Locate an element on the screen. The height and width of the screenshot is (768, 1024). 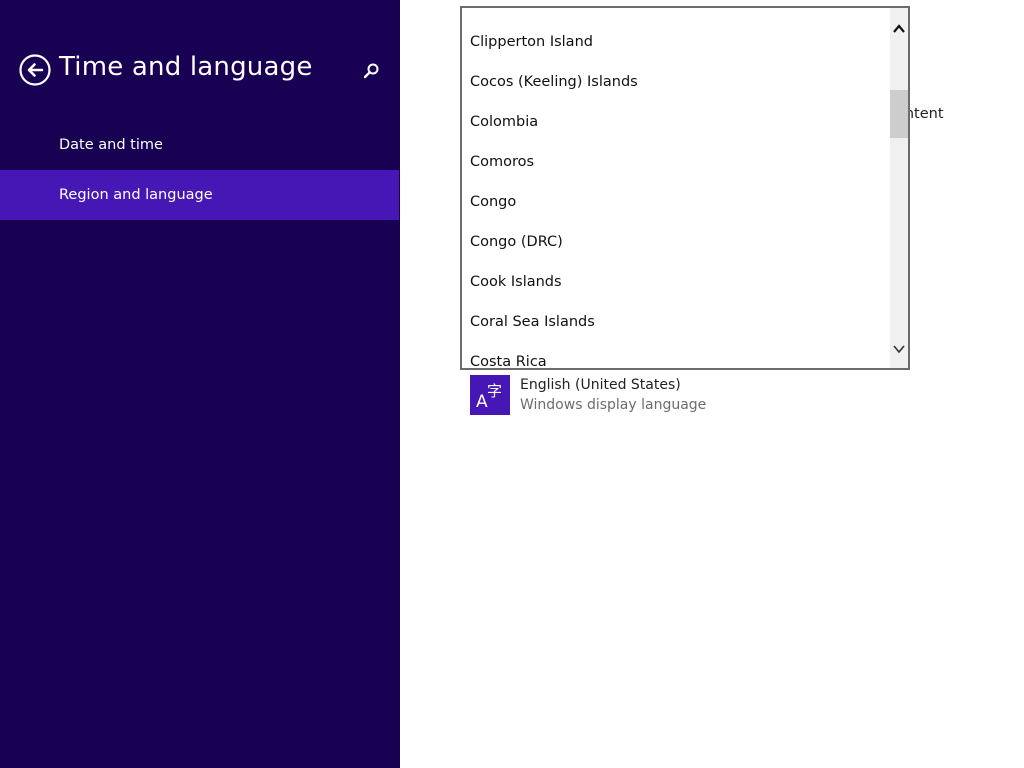
list-item: Coral Sea Islands is located at coordinates (676, 322).